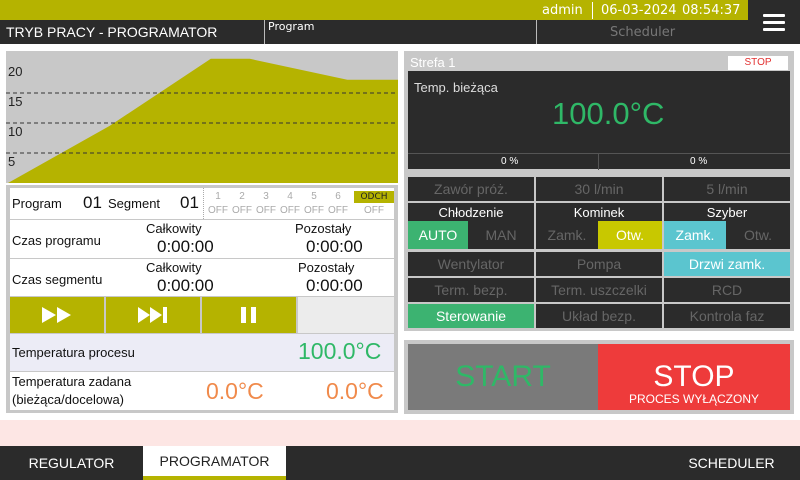  I want to click on program-chart-svg: 20 15 10 5, so click(202, 120).